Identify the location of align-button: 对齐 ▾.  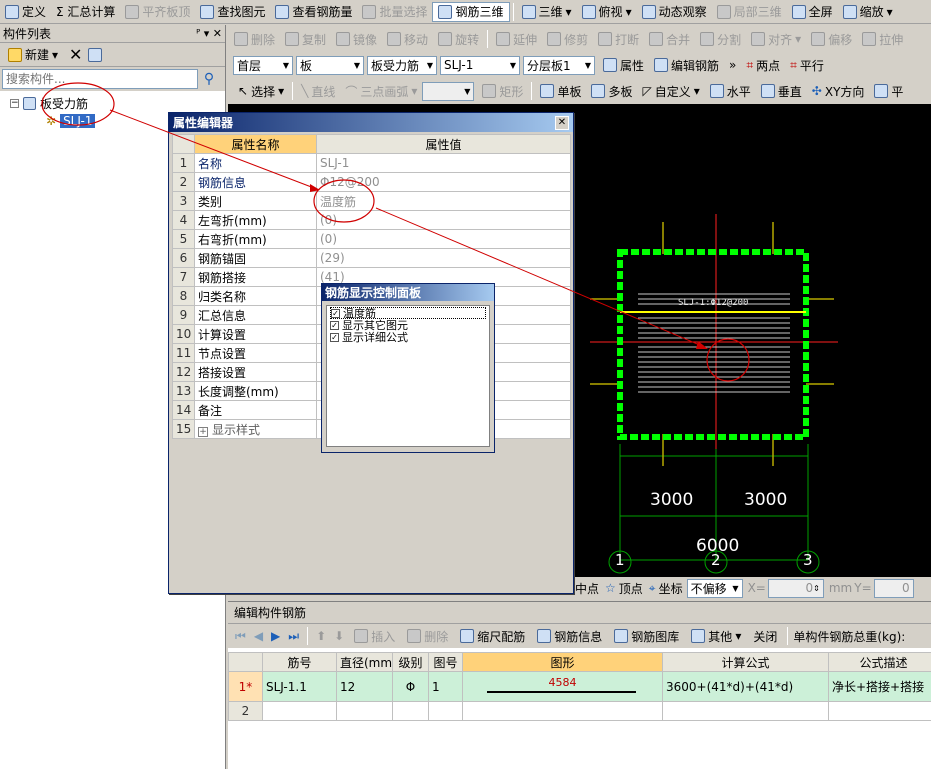
(776, 39).